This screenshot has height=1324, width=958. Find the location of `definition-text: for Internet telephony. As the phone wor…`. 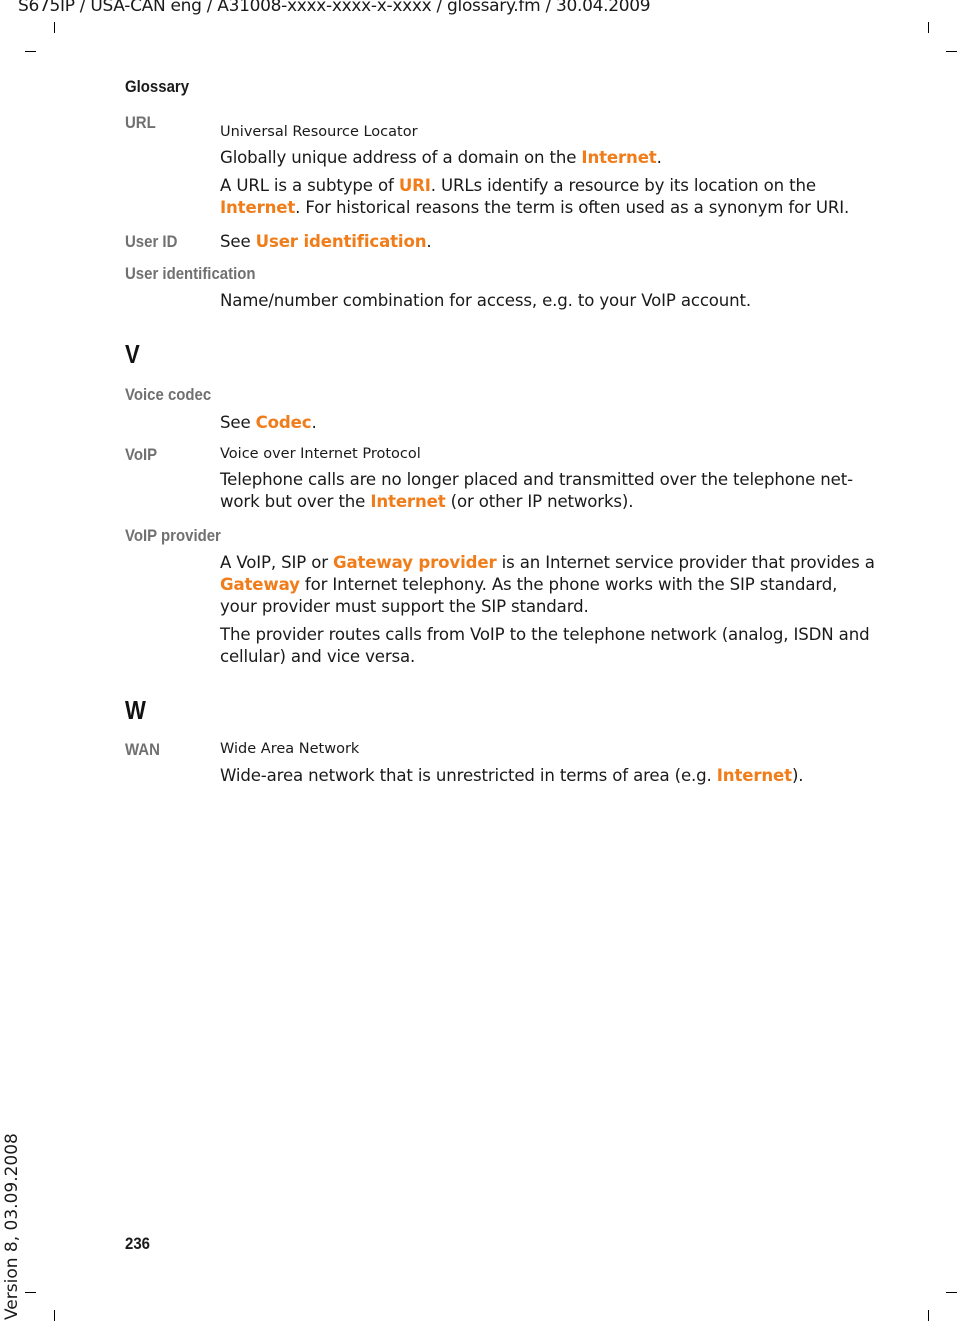

definition-text: for Internet telephony. As the phone wor… is located at coordinates (568, 584).